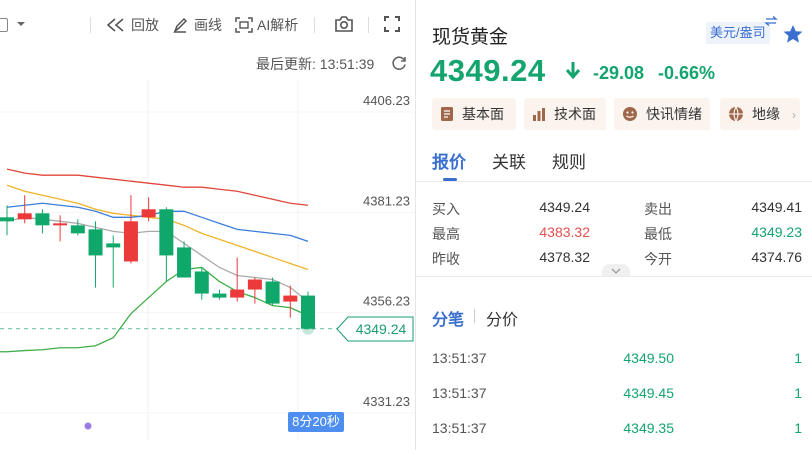  What do you see at coordinates (4, 25) in the screenshot?
I see `indicator-checkbox` at bounding box center [4, 25].